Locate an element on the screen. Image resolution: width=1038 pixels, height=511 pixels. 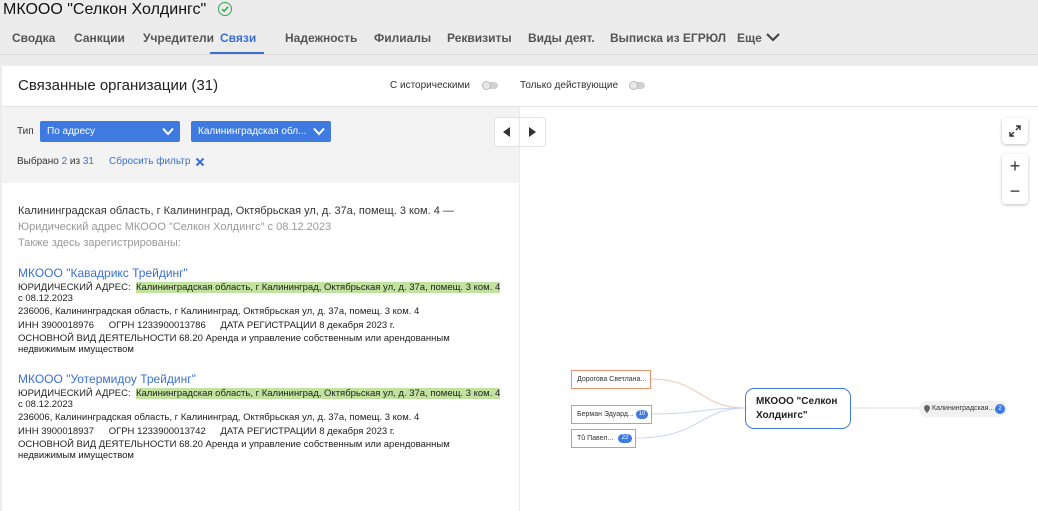
location-pin-icon is located at coordinates (927, 409).